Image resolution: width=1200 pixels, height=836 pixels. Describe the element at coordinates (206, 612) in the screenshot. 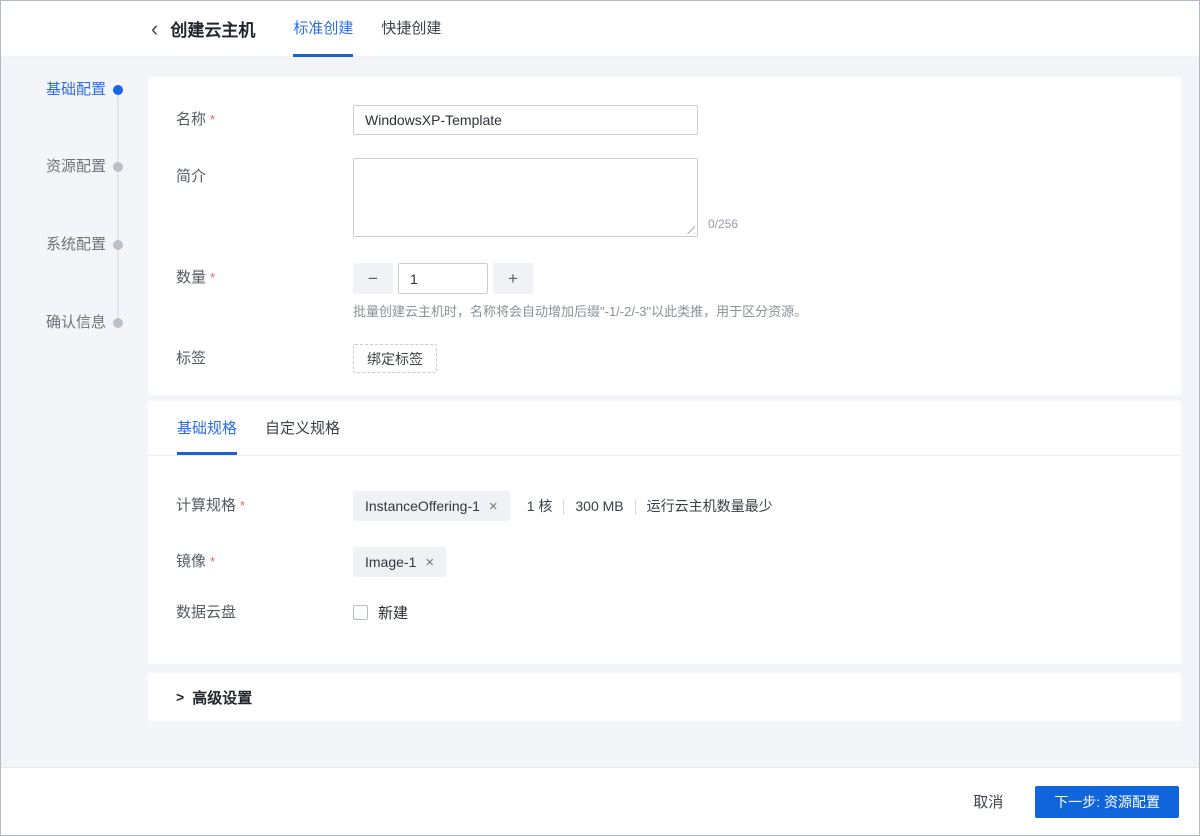

I see `data-disk-label: 数据云盘` at that location.